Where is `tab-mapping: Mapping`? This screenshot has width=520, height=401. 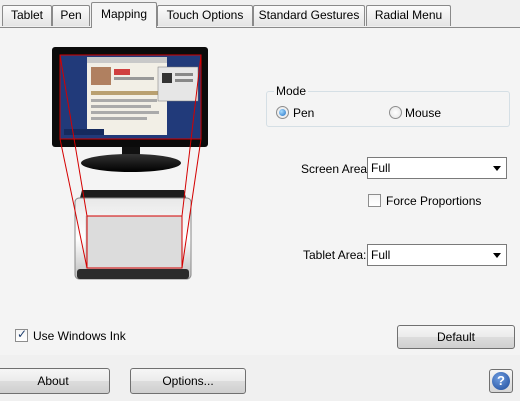 tab-mapping: Mapping is located at coordinates (124, 15).